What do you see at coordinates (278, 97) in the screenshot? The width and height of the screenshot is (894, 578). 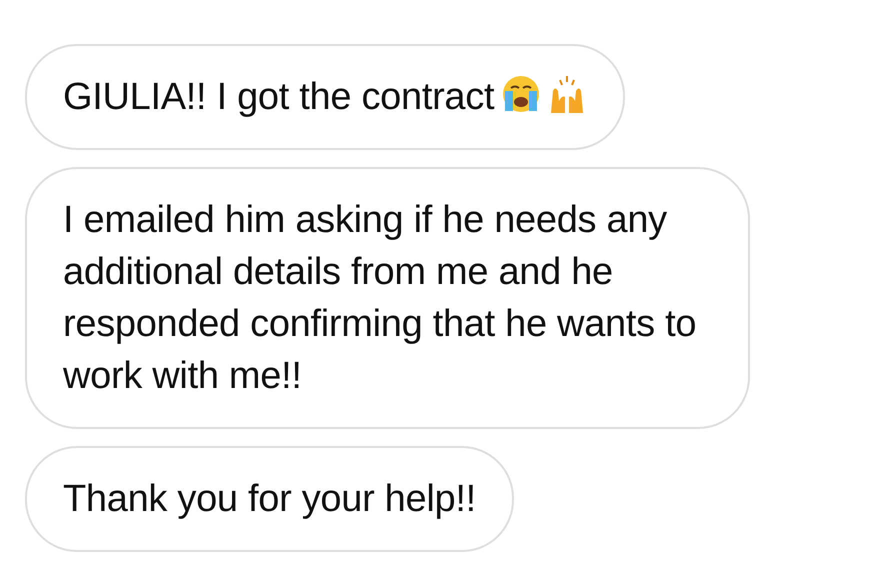 I see `message-text: GIULIA!! I got the contract` at bounding box center [278, 97].